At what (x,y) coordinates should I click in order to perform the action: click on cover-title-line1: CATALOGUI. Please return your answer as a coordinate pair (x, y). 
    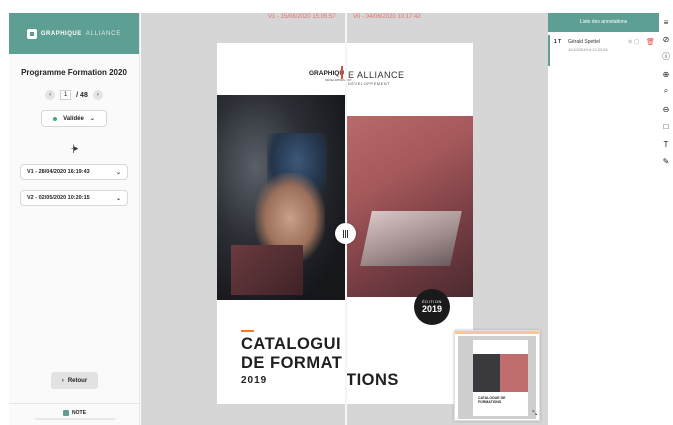
    Looking at the image, I should click on (291, 344).